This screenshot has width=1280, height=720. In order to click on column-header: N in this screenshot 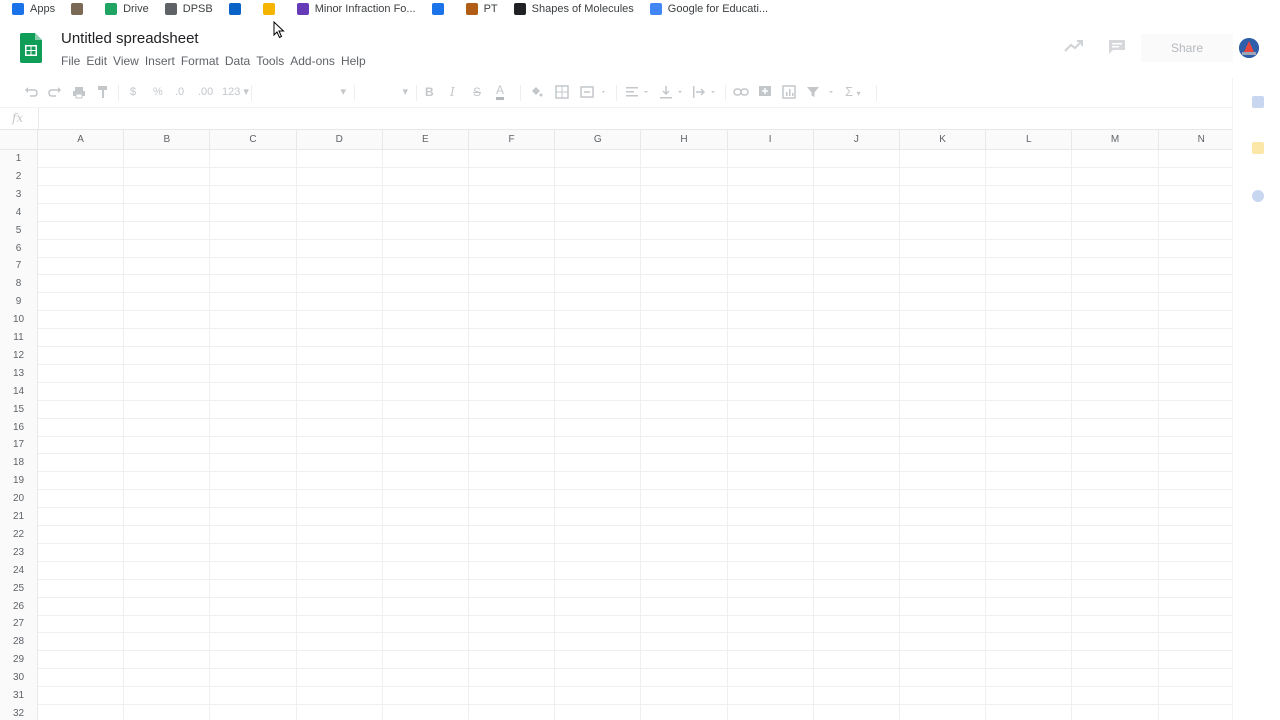, I will do `click(1195, 140)`.